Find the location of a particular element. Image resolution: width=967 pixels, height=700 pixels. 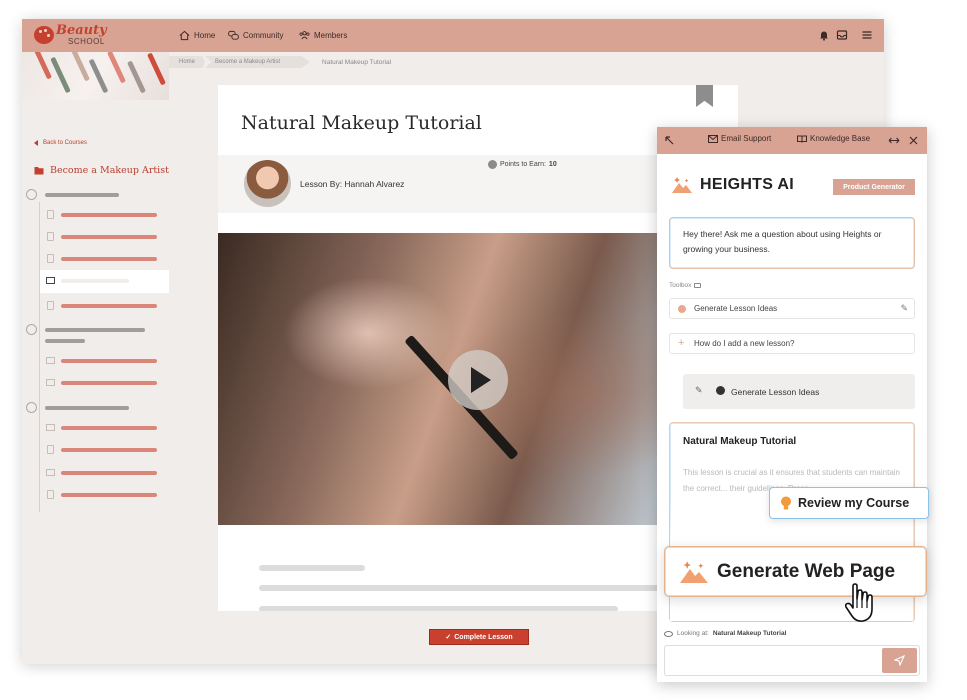

toolbox-icon is located at coordinates (698, 285).